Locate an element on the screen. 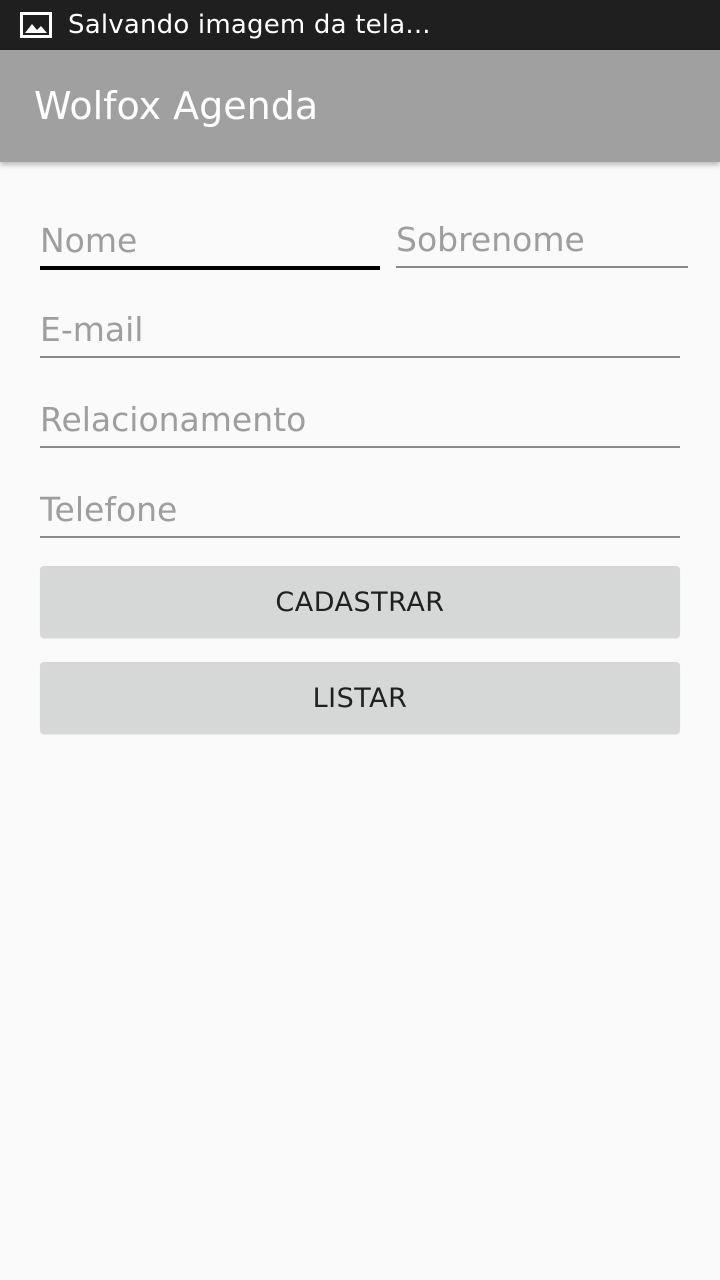 The image size is (720, 1280). nome-input is located at coordinates (210, 240).